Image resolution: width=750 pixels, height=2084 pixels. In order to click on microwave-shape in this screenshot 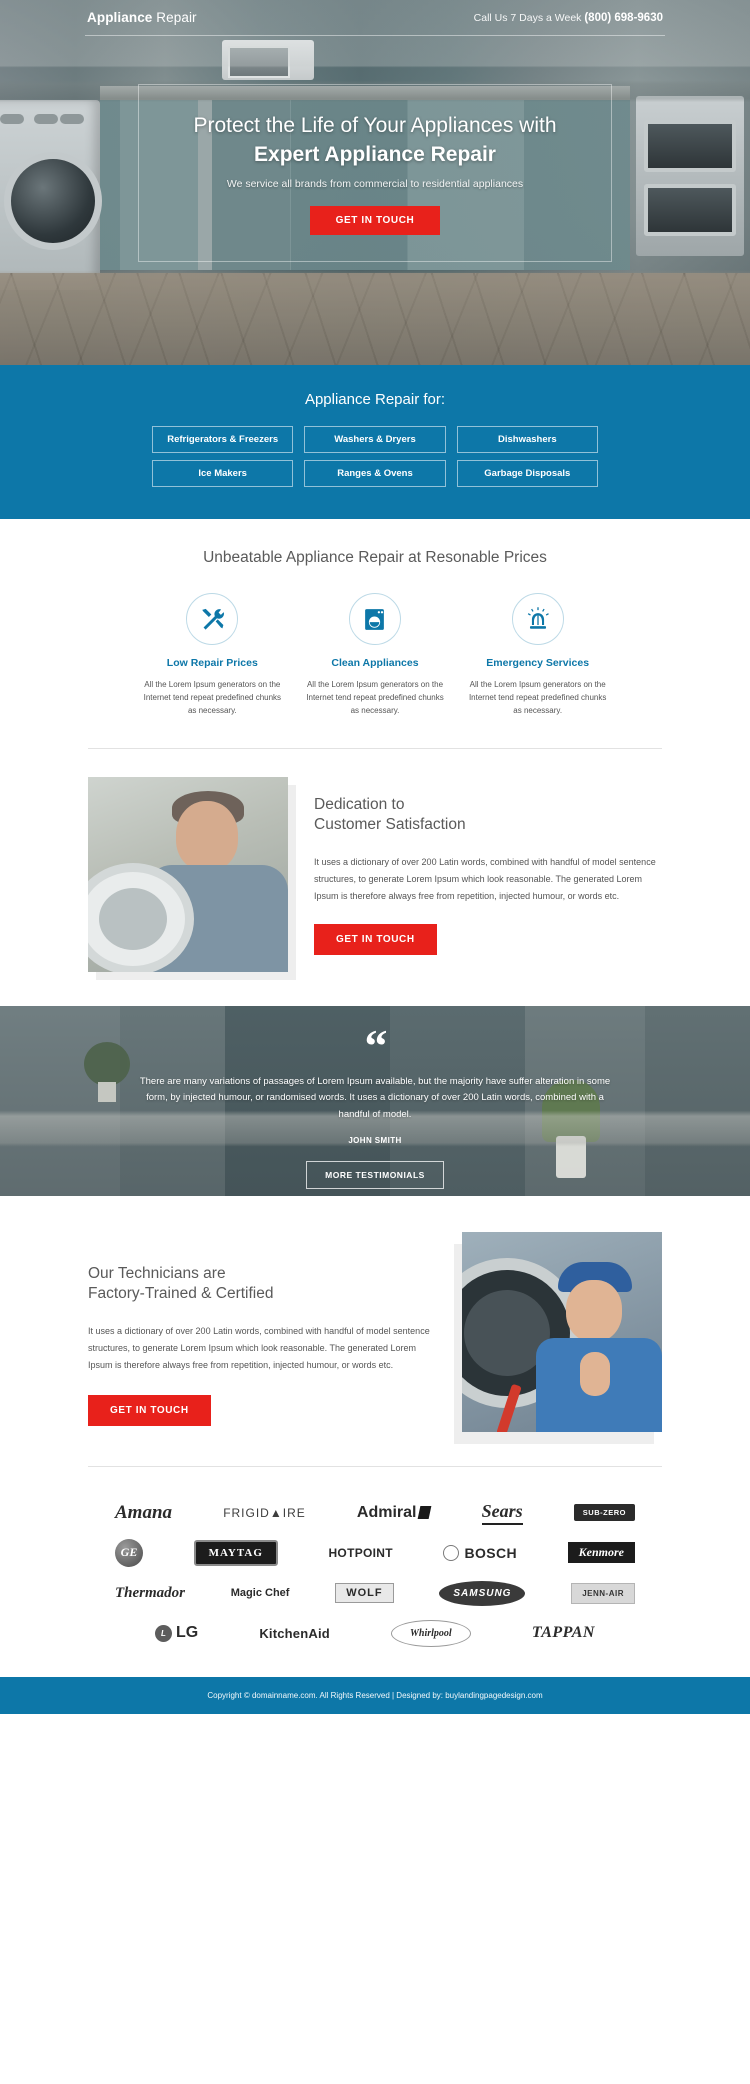, I will do `click(268, 60)`.